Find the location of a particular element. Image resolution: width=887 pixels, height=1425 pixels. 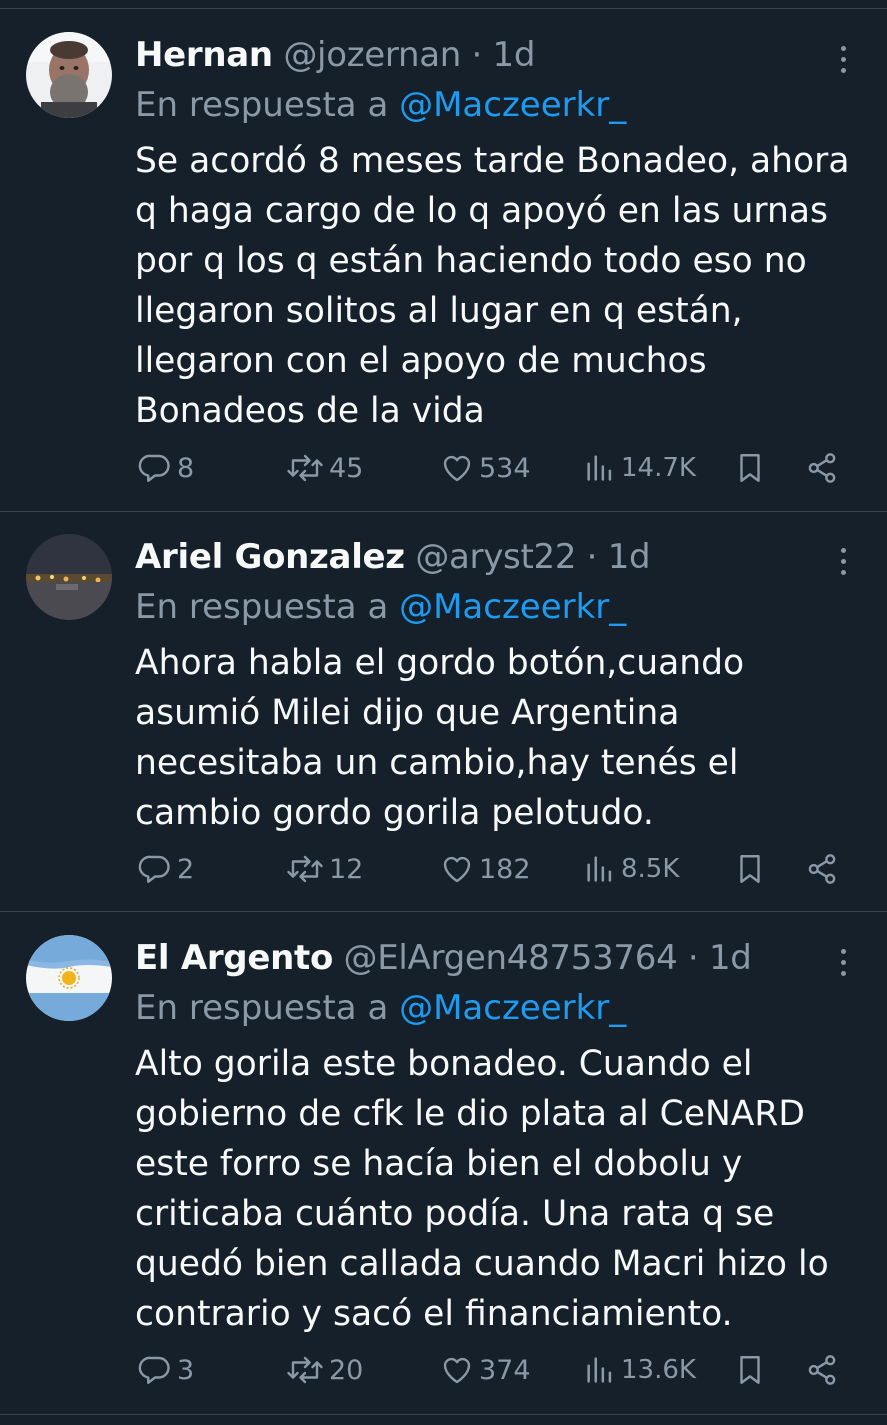

views-button: 14.7K is located at coordinates (639, 468).